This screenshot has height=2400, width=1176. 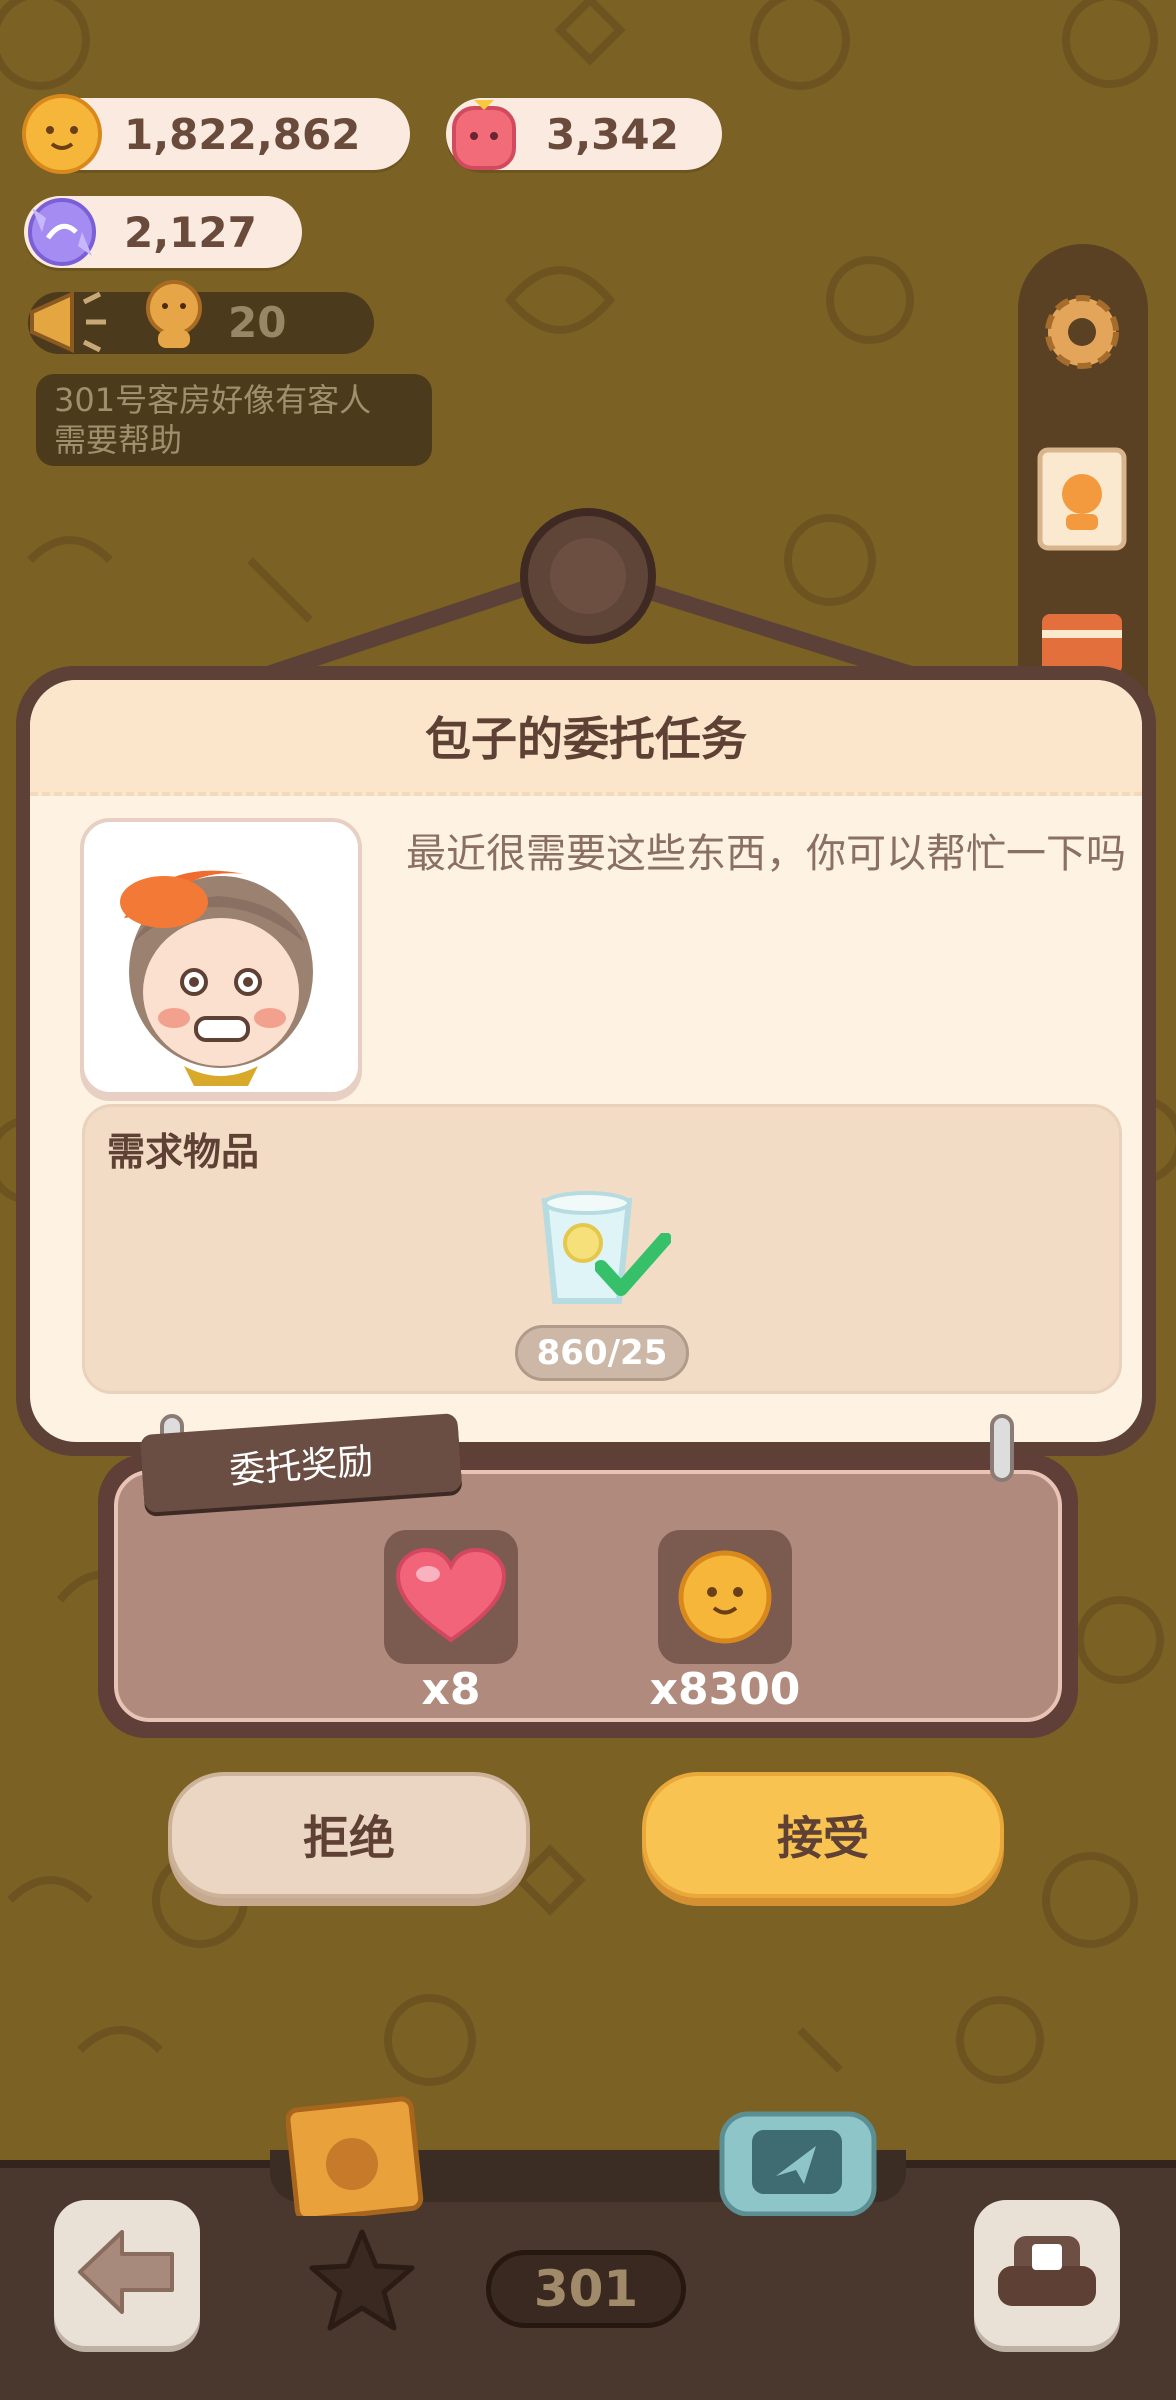 I want to click on notice-line-2: 需要帮助, so click(x=118, y=440).